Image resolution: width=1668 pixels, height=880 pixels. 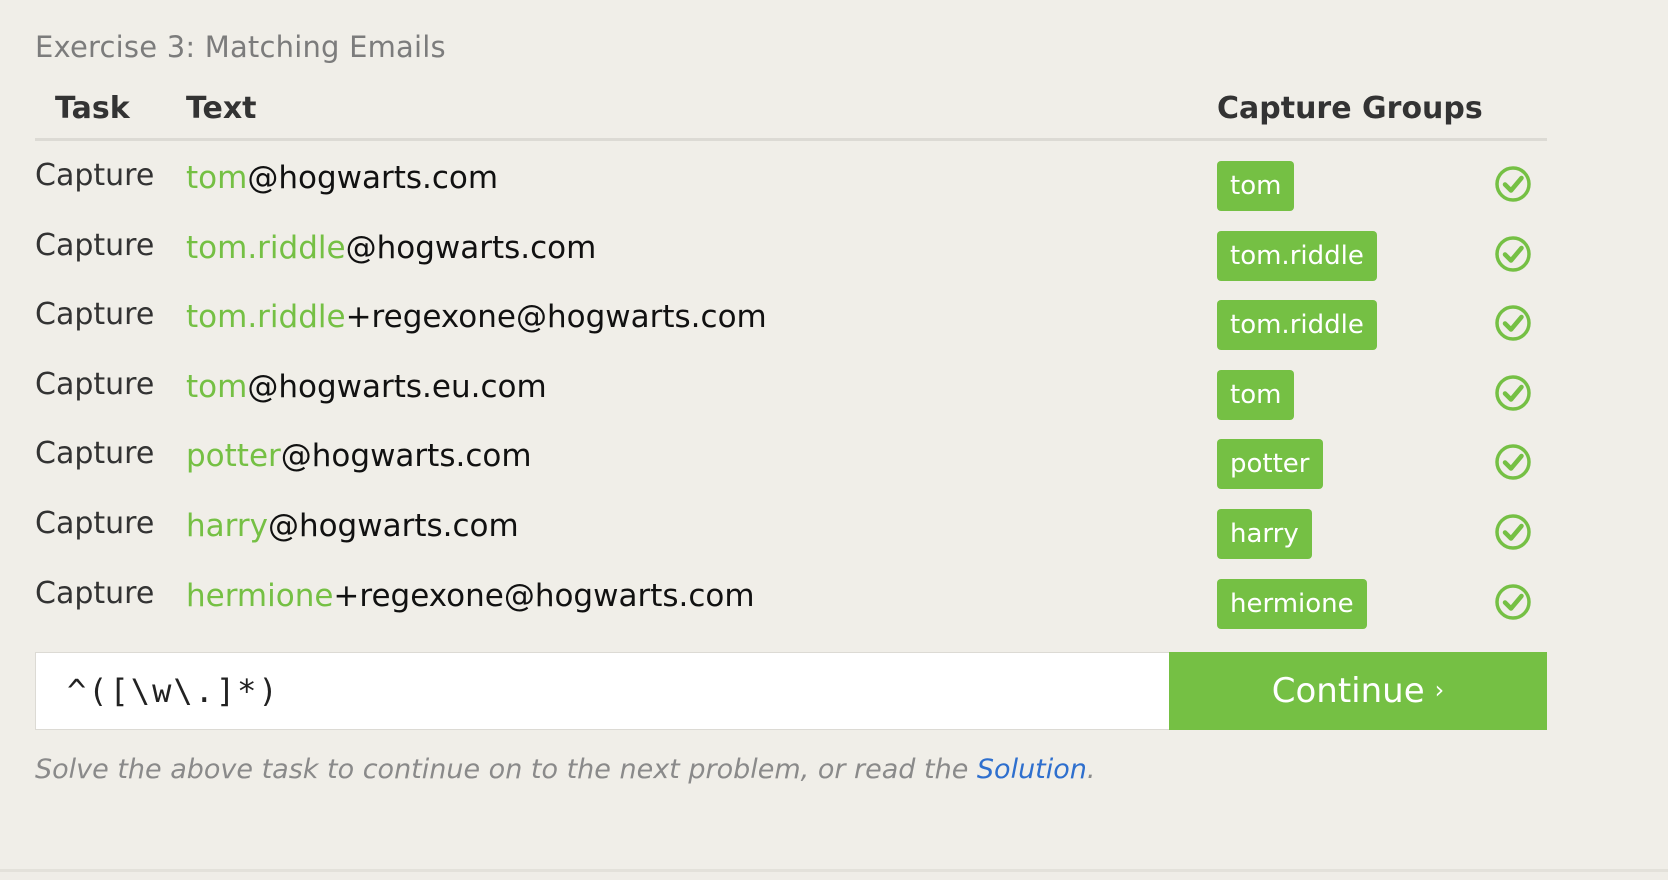 I want to click on matched-text: harry, so click(x=227, y=525).